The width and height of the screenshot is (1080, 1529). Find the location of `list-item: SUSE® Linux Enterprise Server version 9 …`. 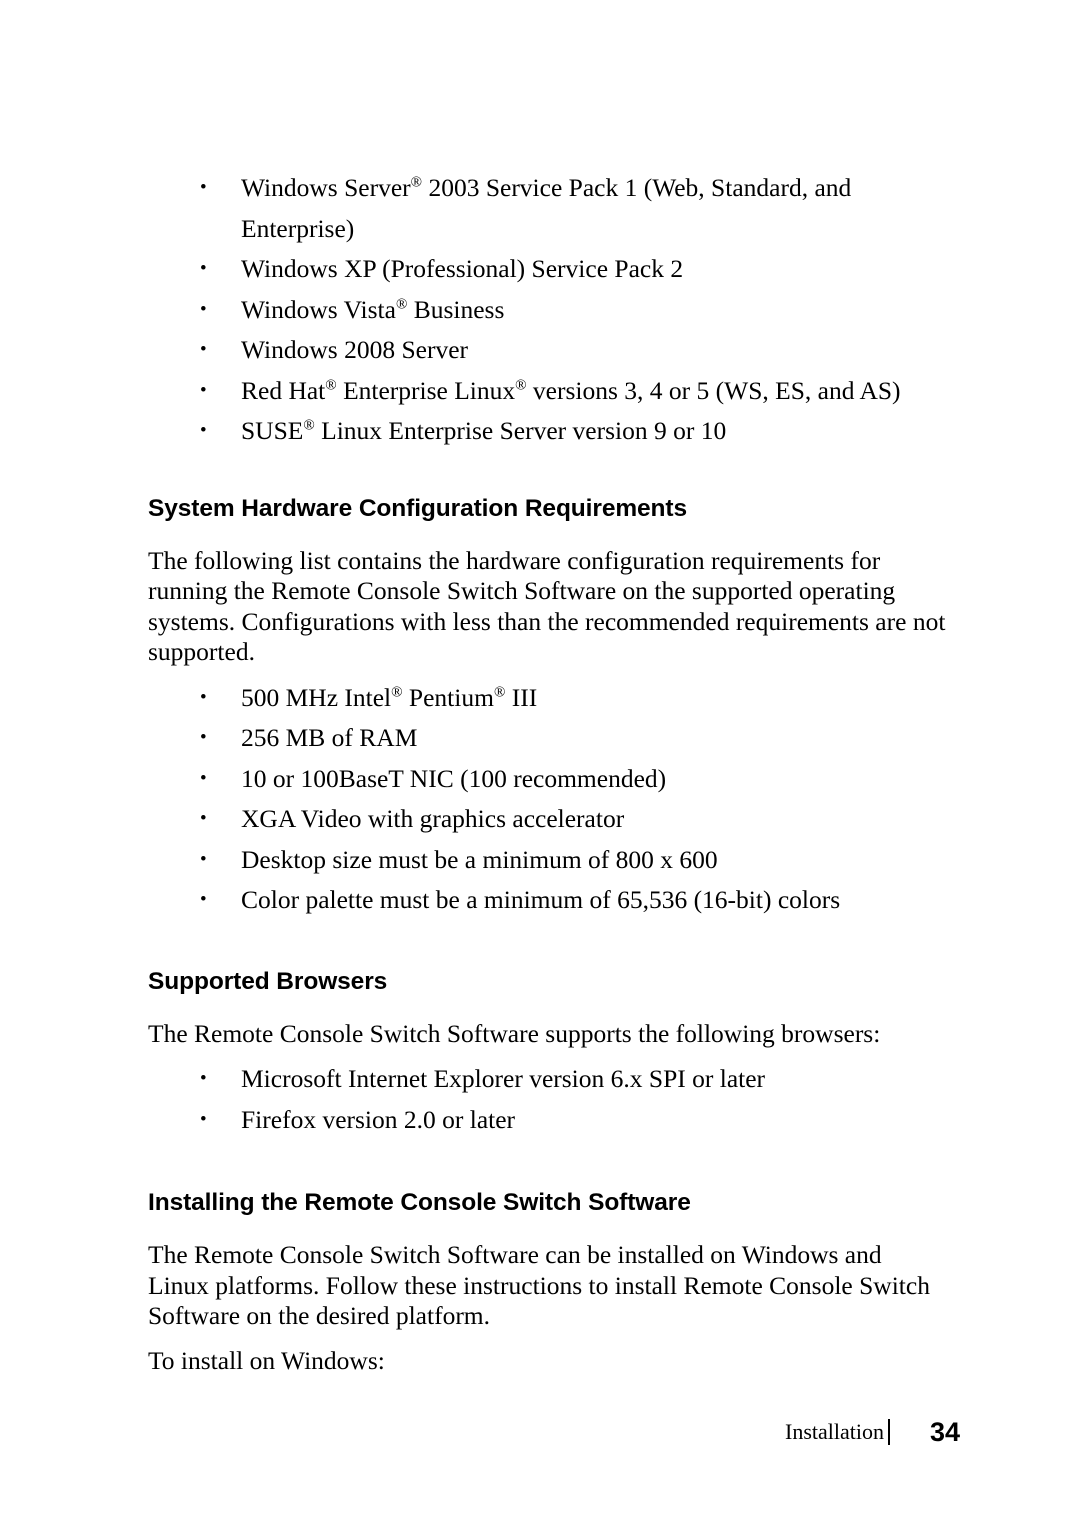

list-item: SUSE® Linux Enterprise Server version 9 … is located at coordinates (548, 431).